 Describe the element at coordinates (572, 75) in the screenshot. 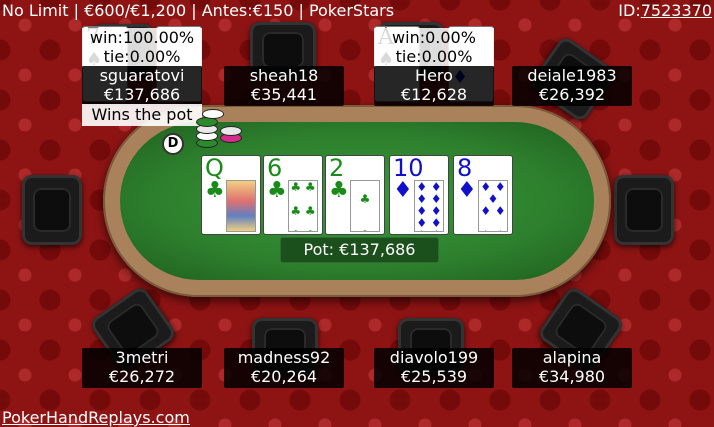

I see `player-name: deiale1983` at that location.